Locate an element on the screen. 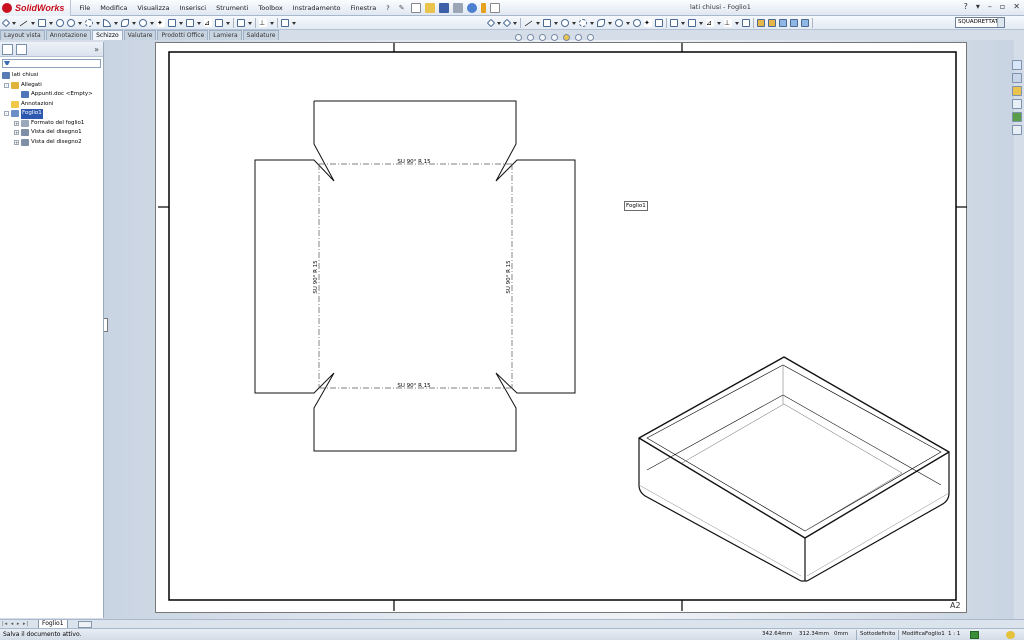  menu-file: File is located at coordinates (85, 8).